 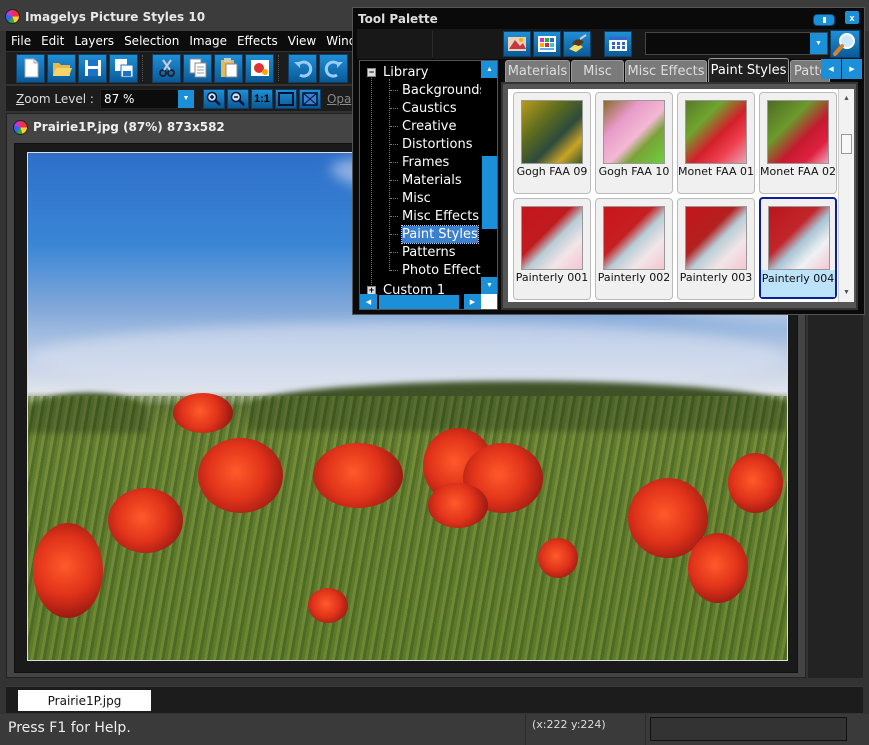 I want to click on zoom-in-button, so click(x=213, y=98).